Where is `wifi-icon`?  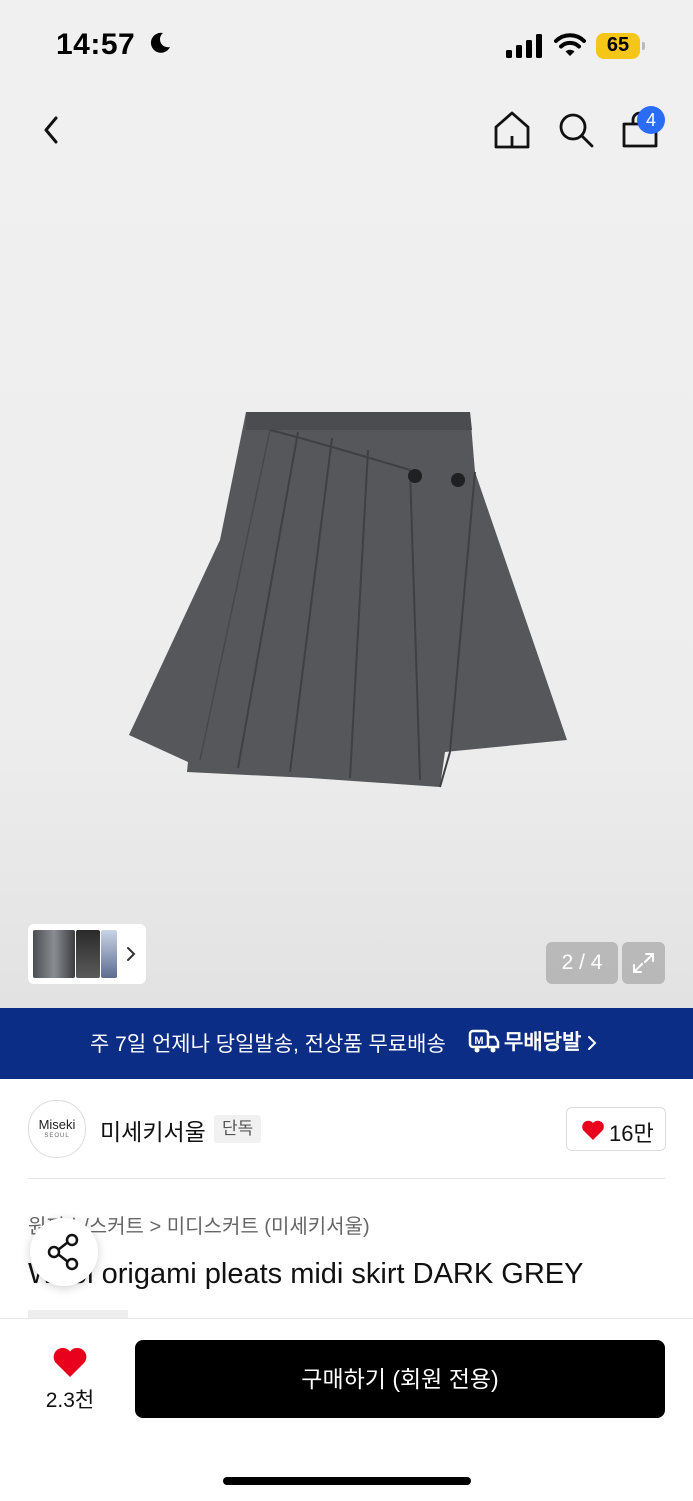 wifi-icon is located at coordinates (570, 44).